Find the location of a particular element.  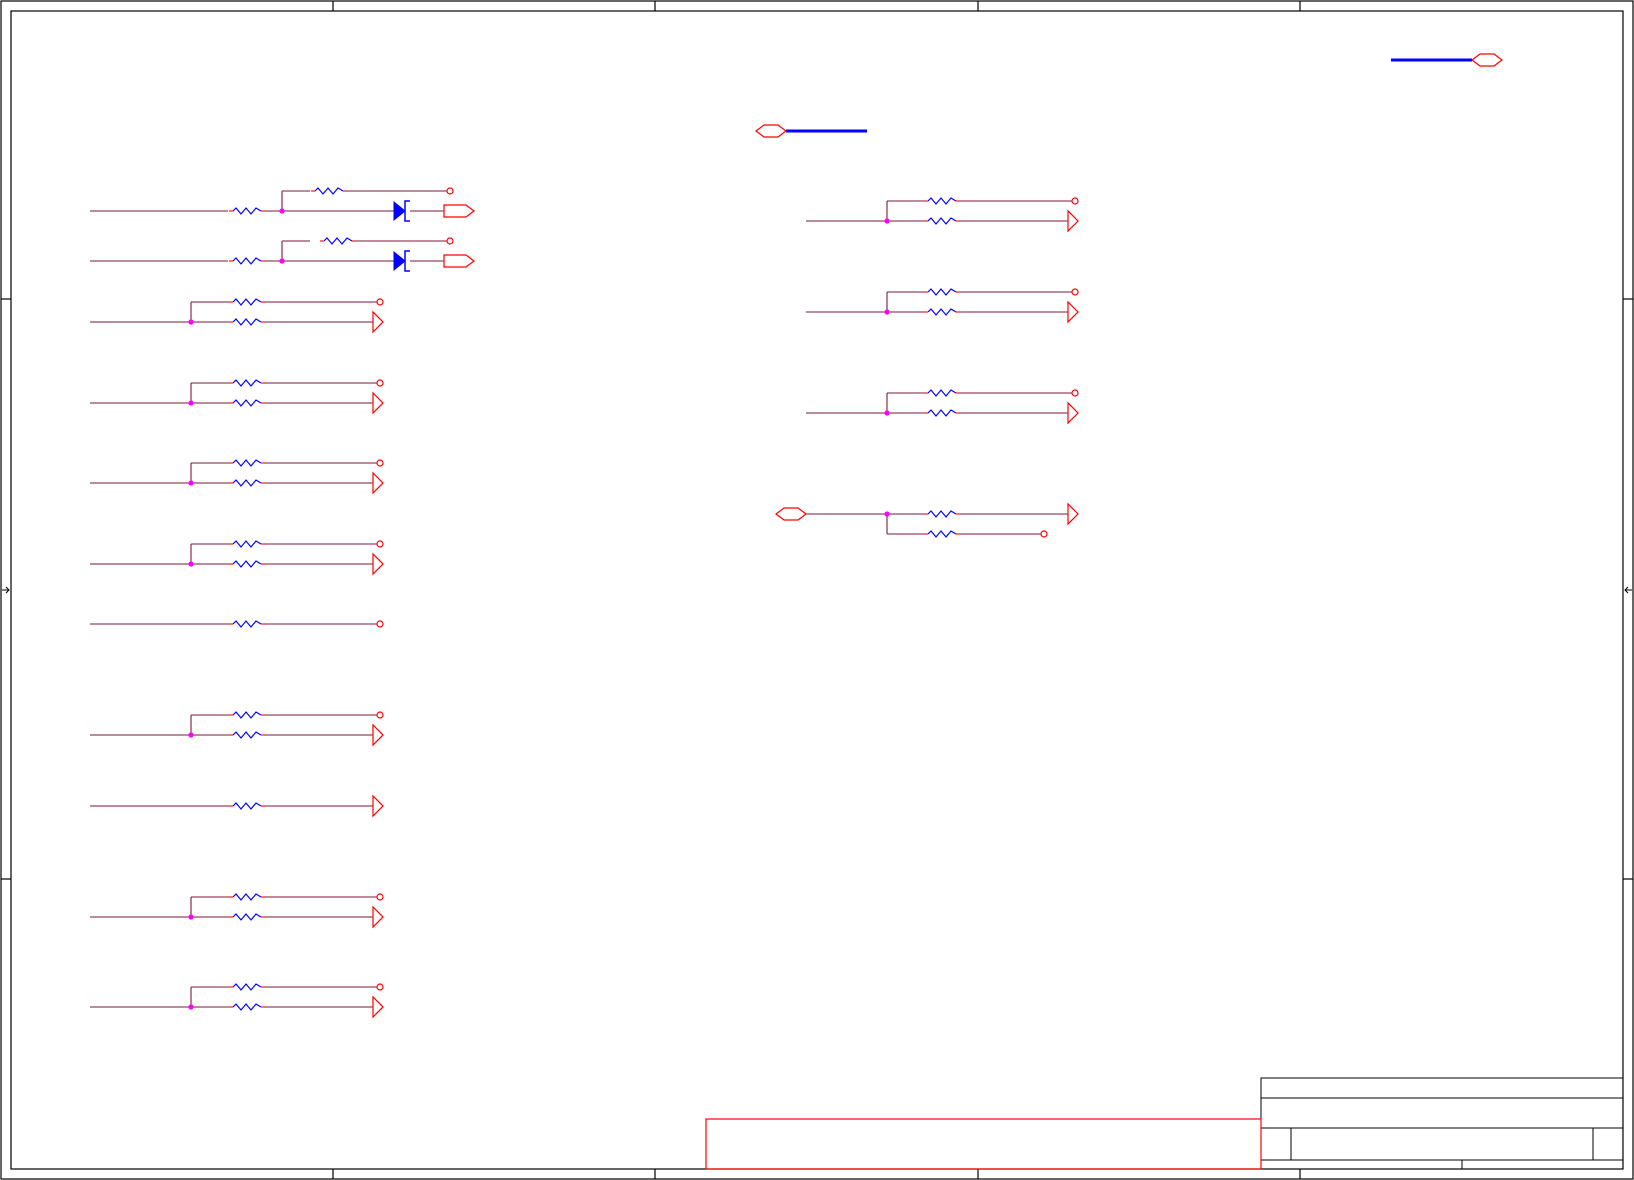

title-block is located at coordinates (1164, 1123).